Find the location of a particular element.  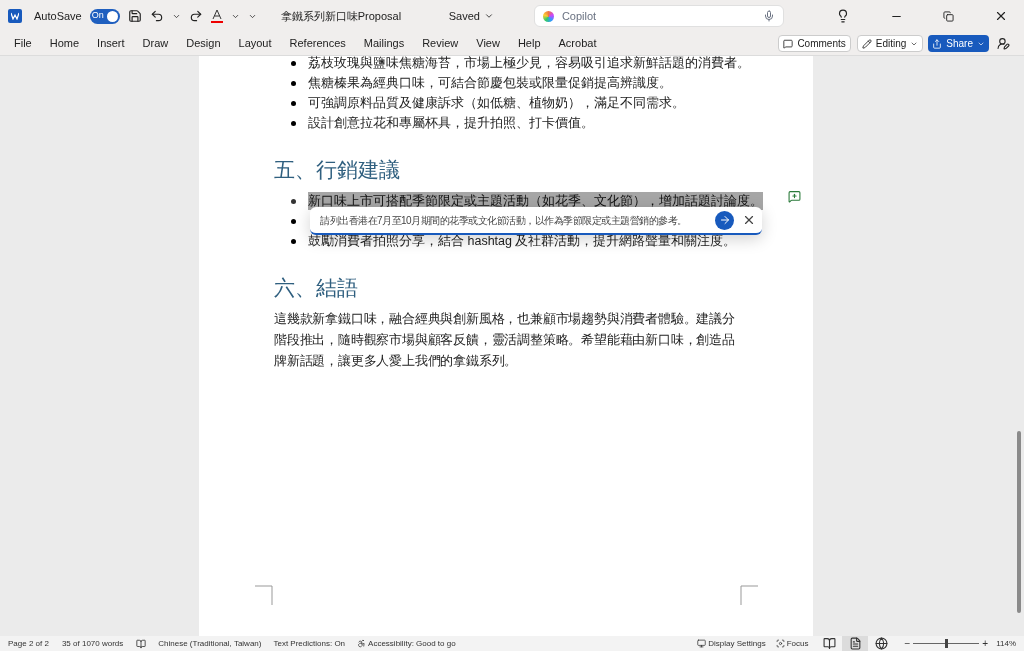

page-icon is located at coordinates (855, 643).